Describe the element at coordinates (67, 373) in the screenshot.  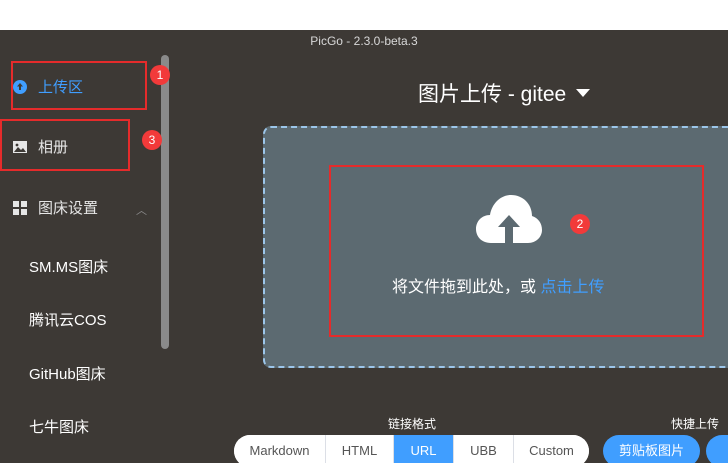
I see `sidebar-subitem-github: GitHub图床` at that location.